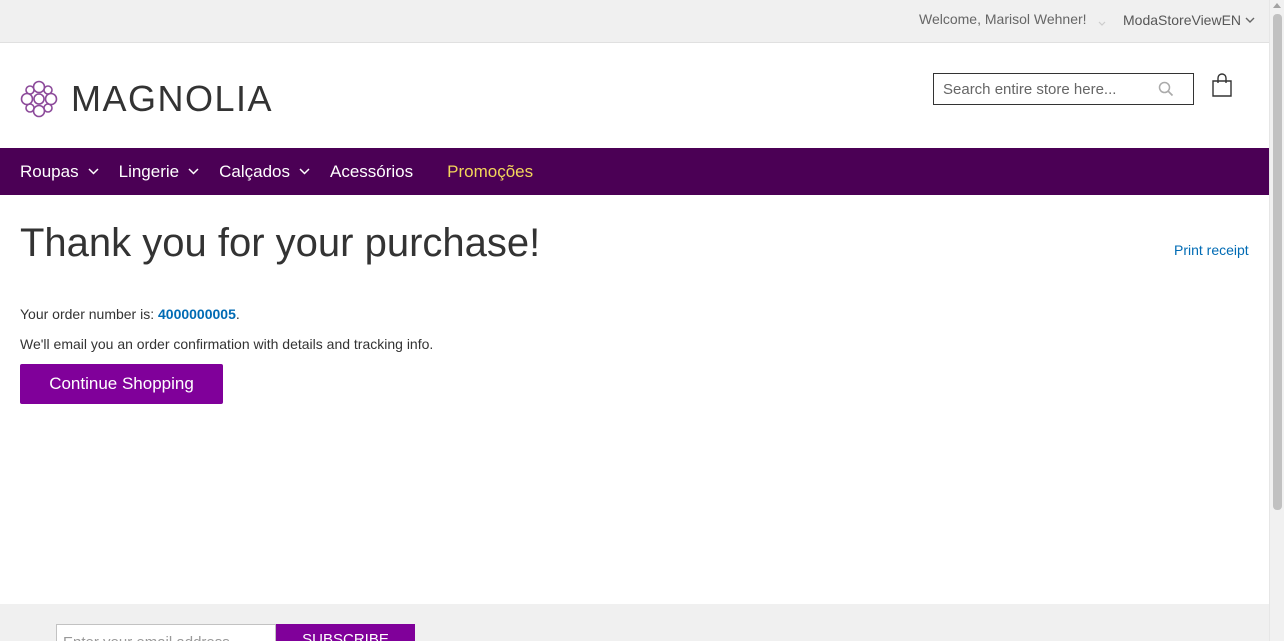 This screenshot has height=641, width=1284. Describe the element at coordinates (89, 314) in the screenshot. I see `order-number-prefix: Your order number is:` at that location.